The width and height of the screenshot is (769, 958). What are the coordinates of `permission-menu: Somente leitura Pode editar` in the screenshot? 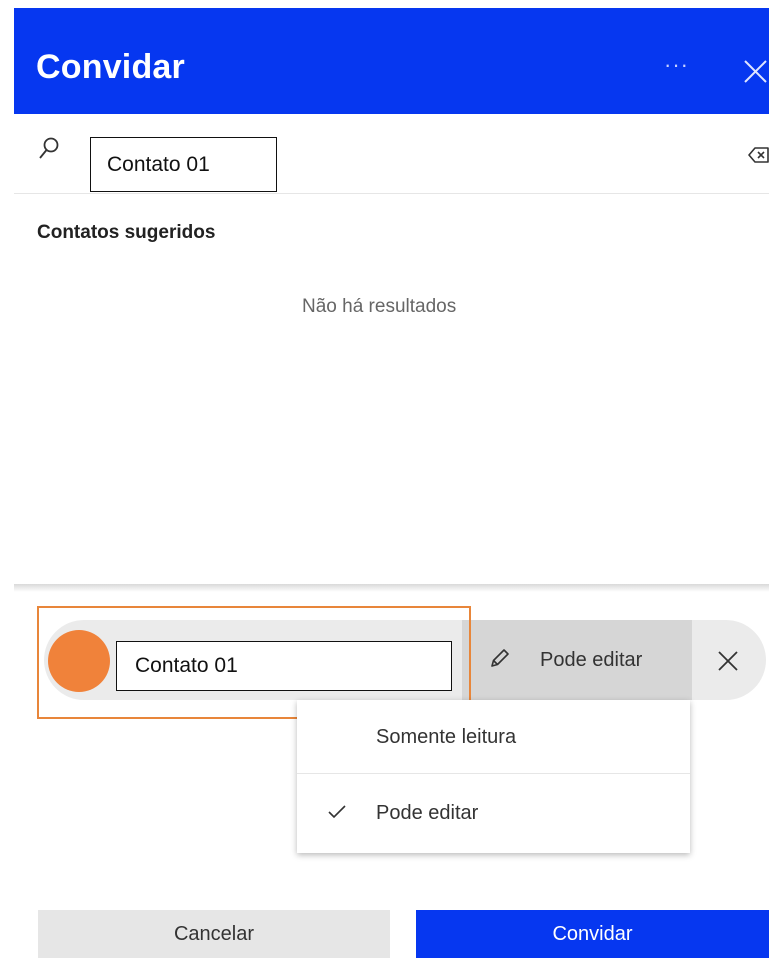 It's located at (493, 776).